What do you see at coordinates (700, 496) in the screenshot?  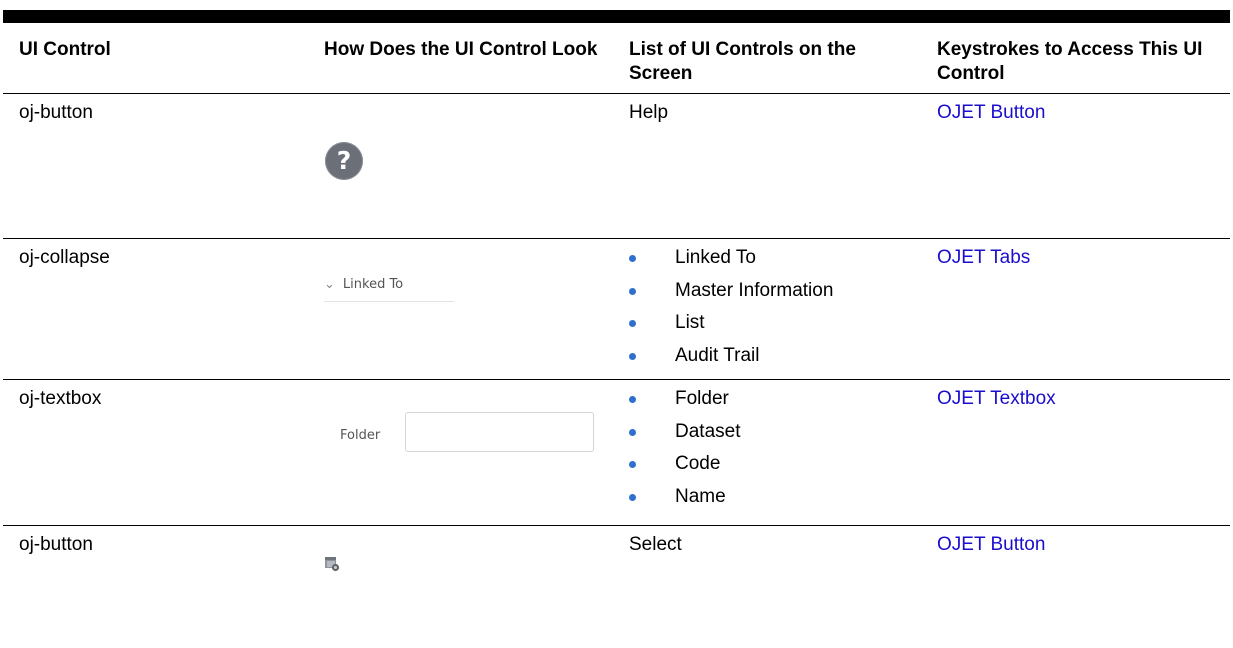 I see `list-item-label: Name` at bounding box center [700, 496].